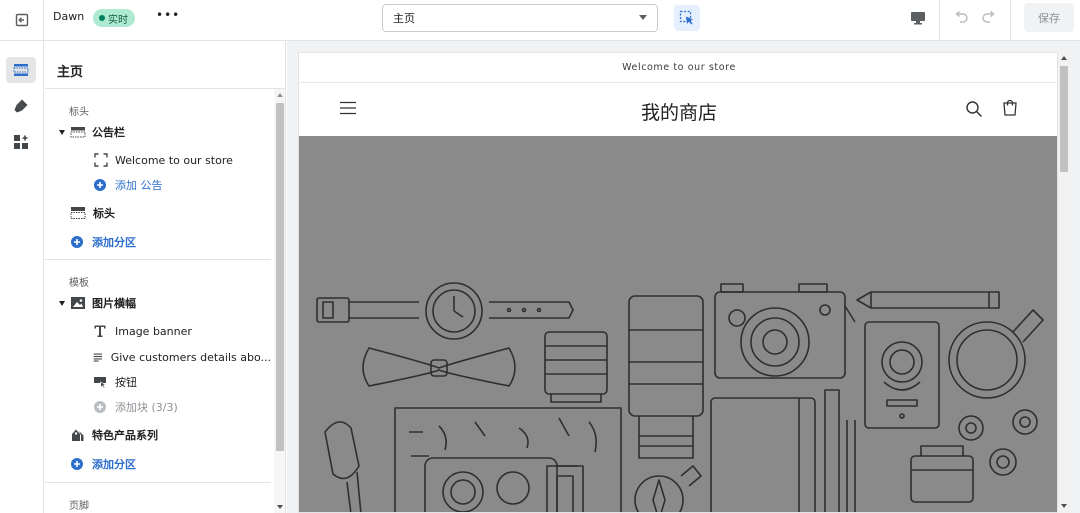  I want to click on sidebar-scrollbar, so click(279, 301).